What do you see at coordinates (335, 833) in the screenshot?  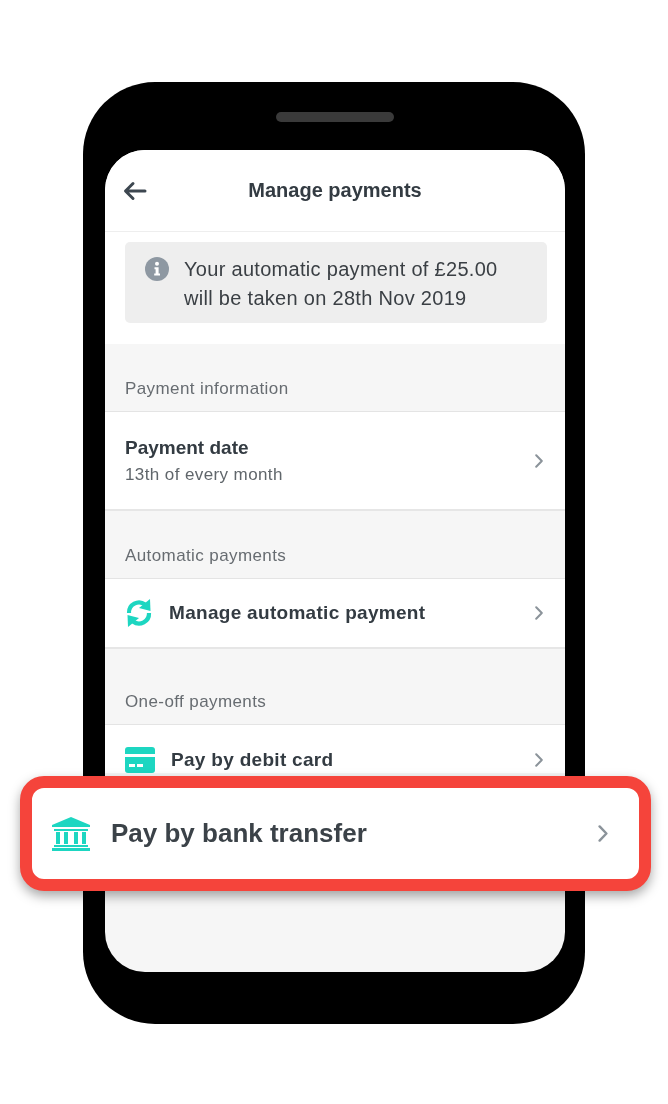 I see `highlighted-list-item: Pay by bank transfer` at bounding box center [335, 833].